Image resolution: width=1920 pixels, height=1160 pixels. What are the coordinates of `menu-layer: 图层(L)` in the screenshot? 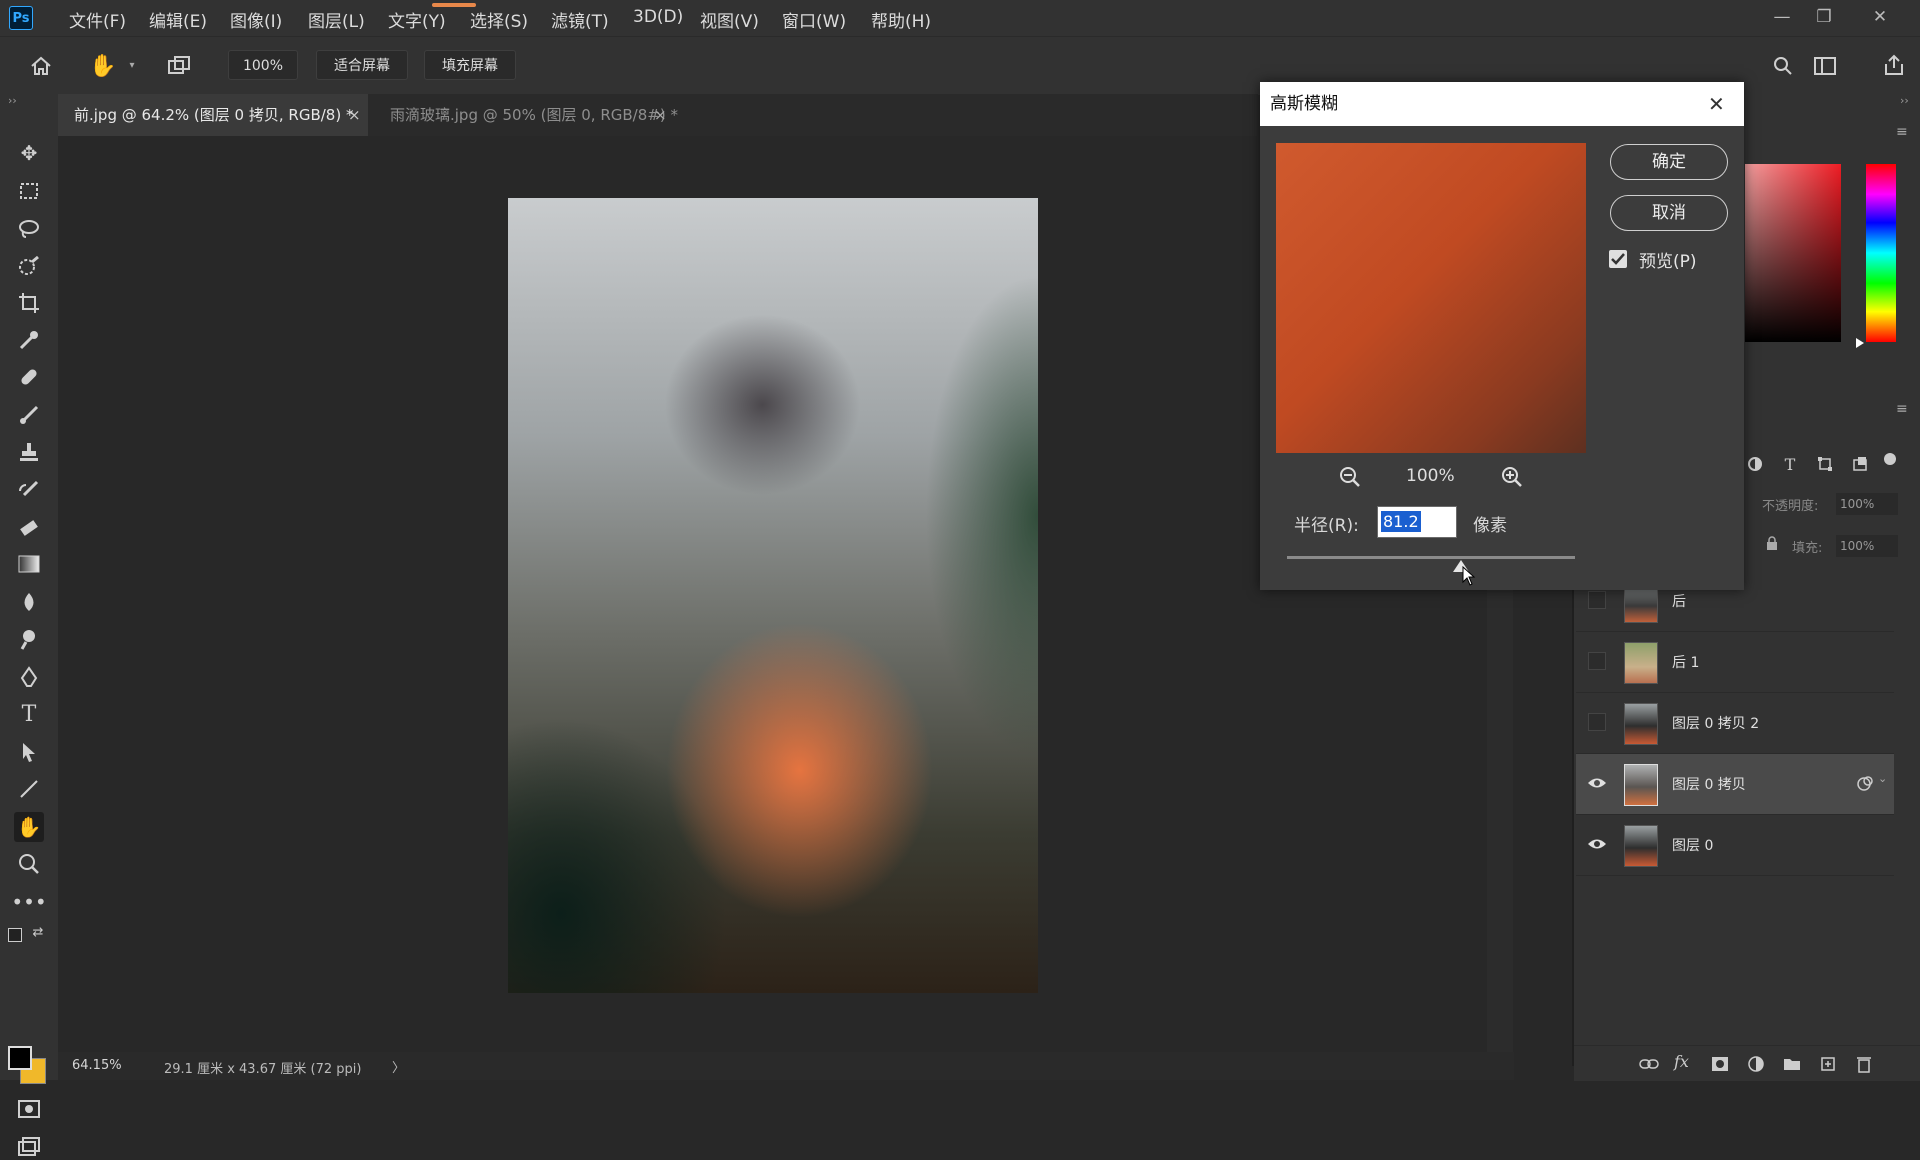 It's located at (336, 19).